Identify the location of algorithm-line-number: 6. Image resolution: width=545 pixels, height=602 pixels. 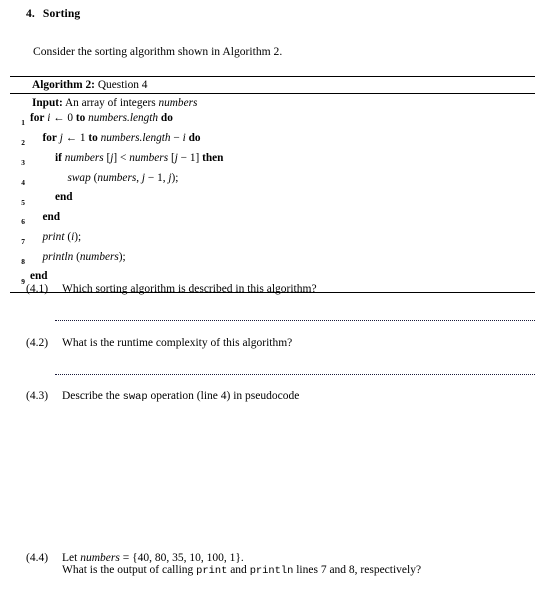
(23, 222).